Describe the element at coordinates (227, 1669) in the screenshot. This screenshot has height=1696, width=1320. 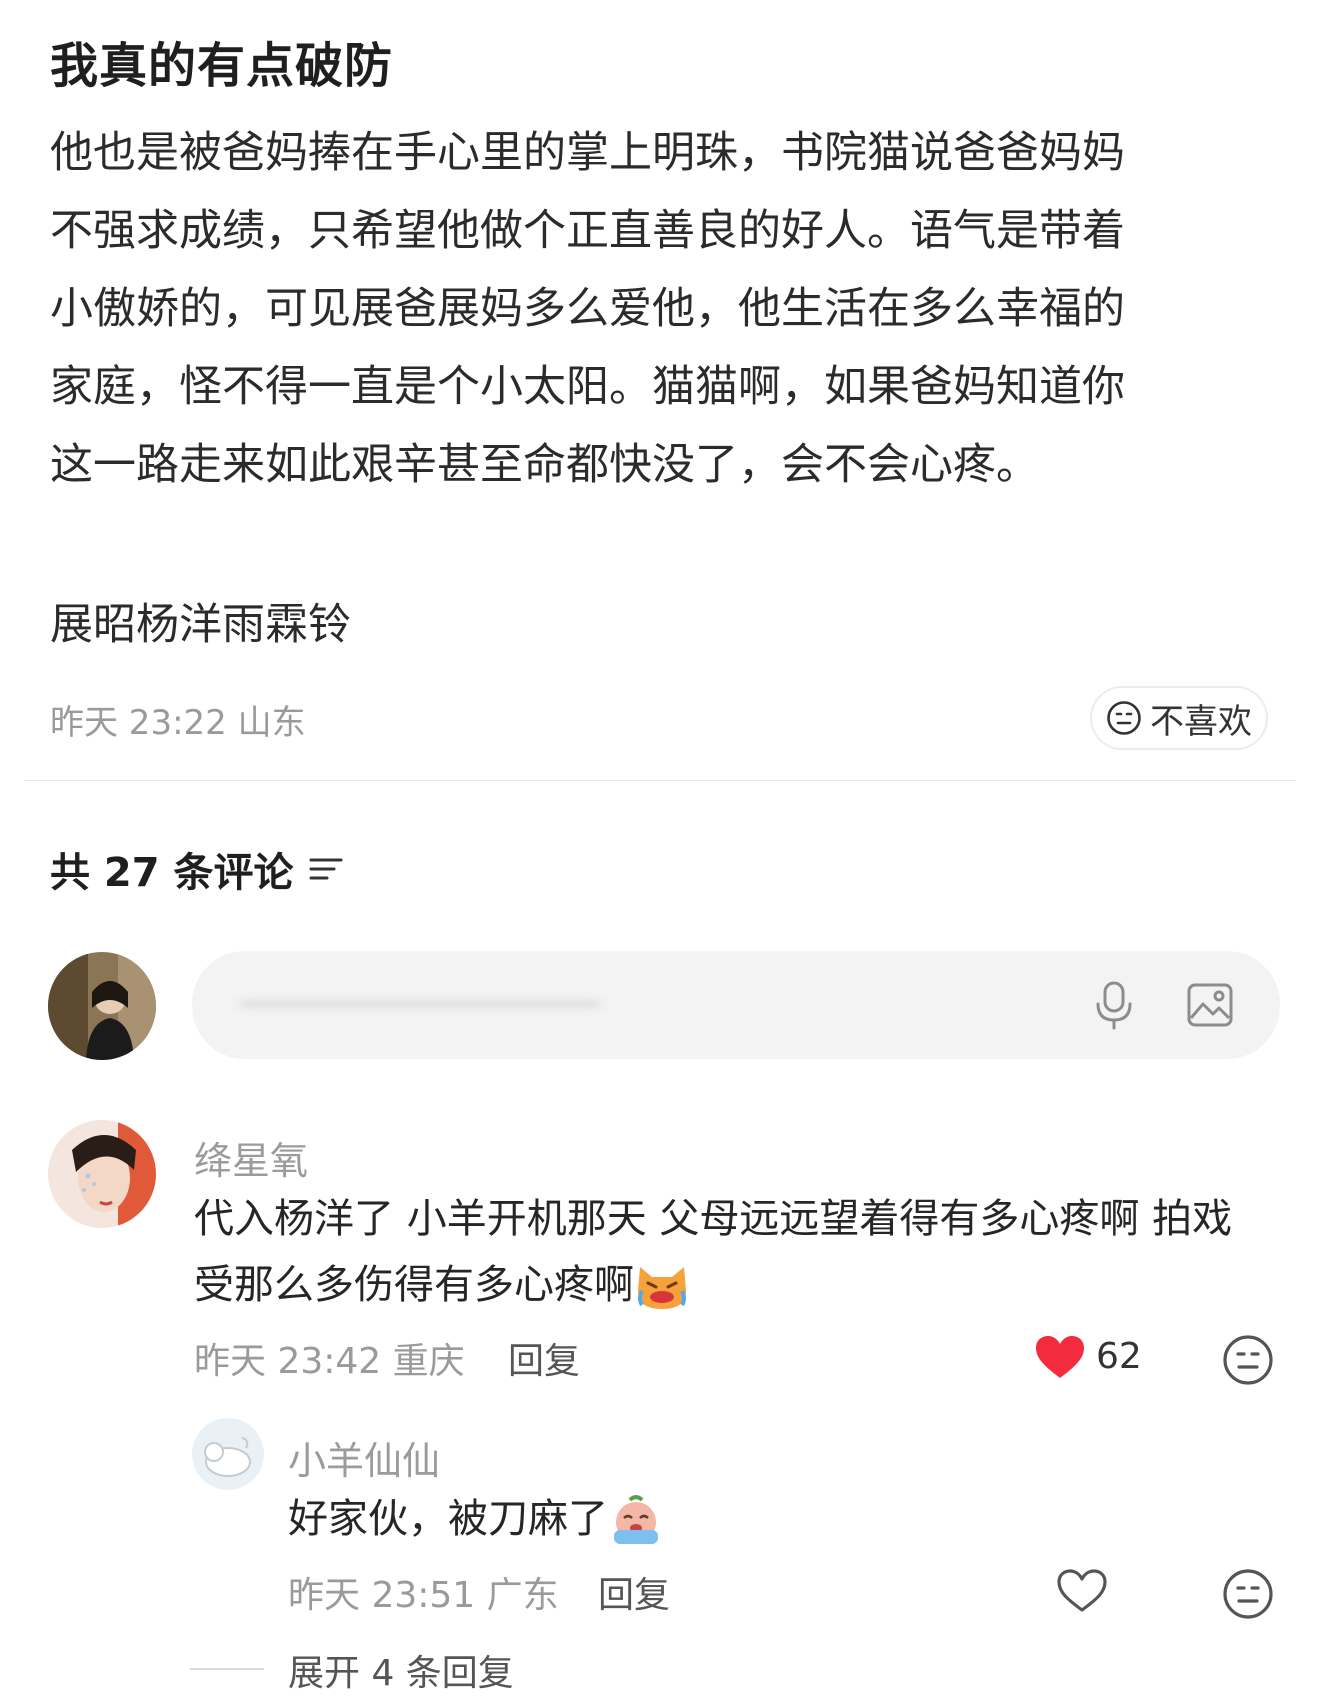
I see `expand-divider` at that location.